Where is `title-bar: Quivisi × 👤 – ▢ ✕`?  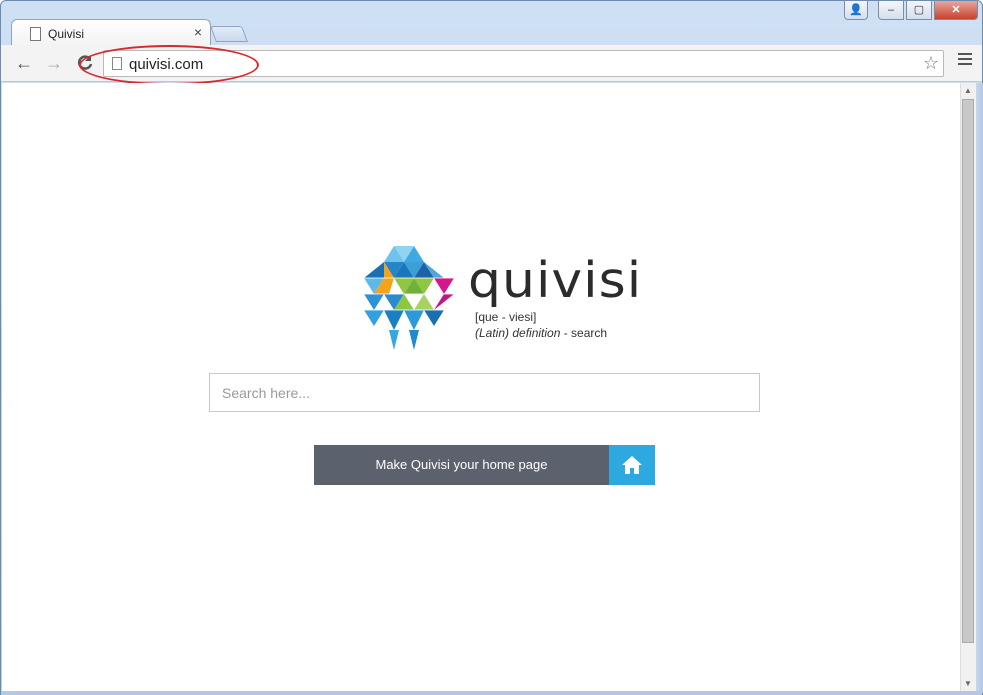
title-bar: Quivisi × 👤 – ▢ ✕ is located at coordinates (491, 24).